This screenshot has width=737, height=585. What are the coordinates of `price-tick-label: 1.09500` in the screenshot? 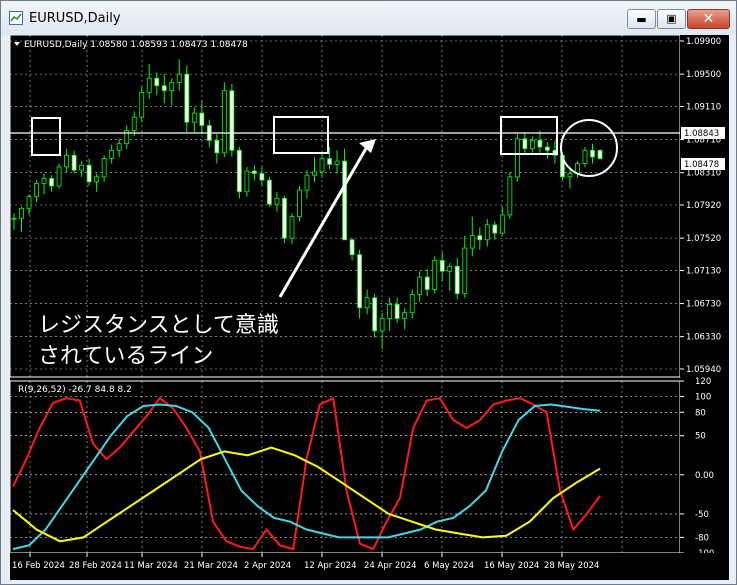 It's located at (703, 75).